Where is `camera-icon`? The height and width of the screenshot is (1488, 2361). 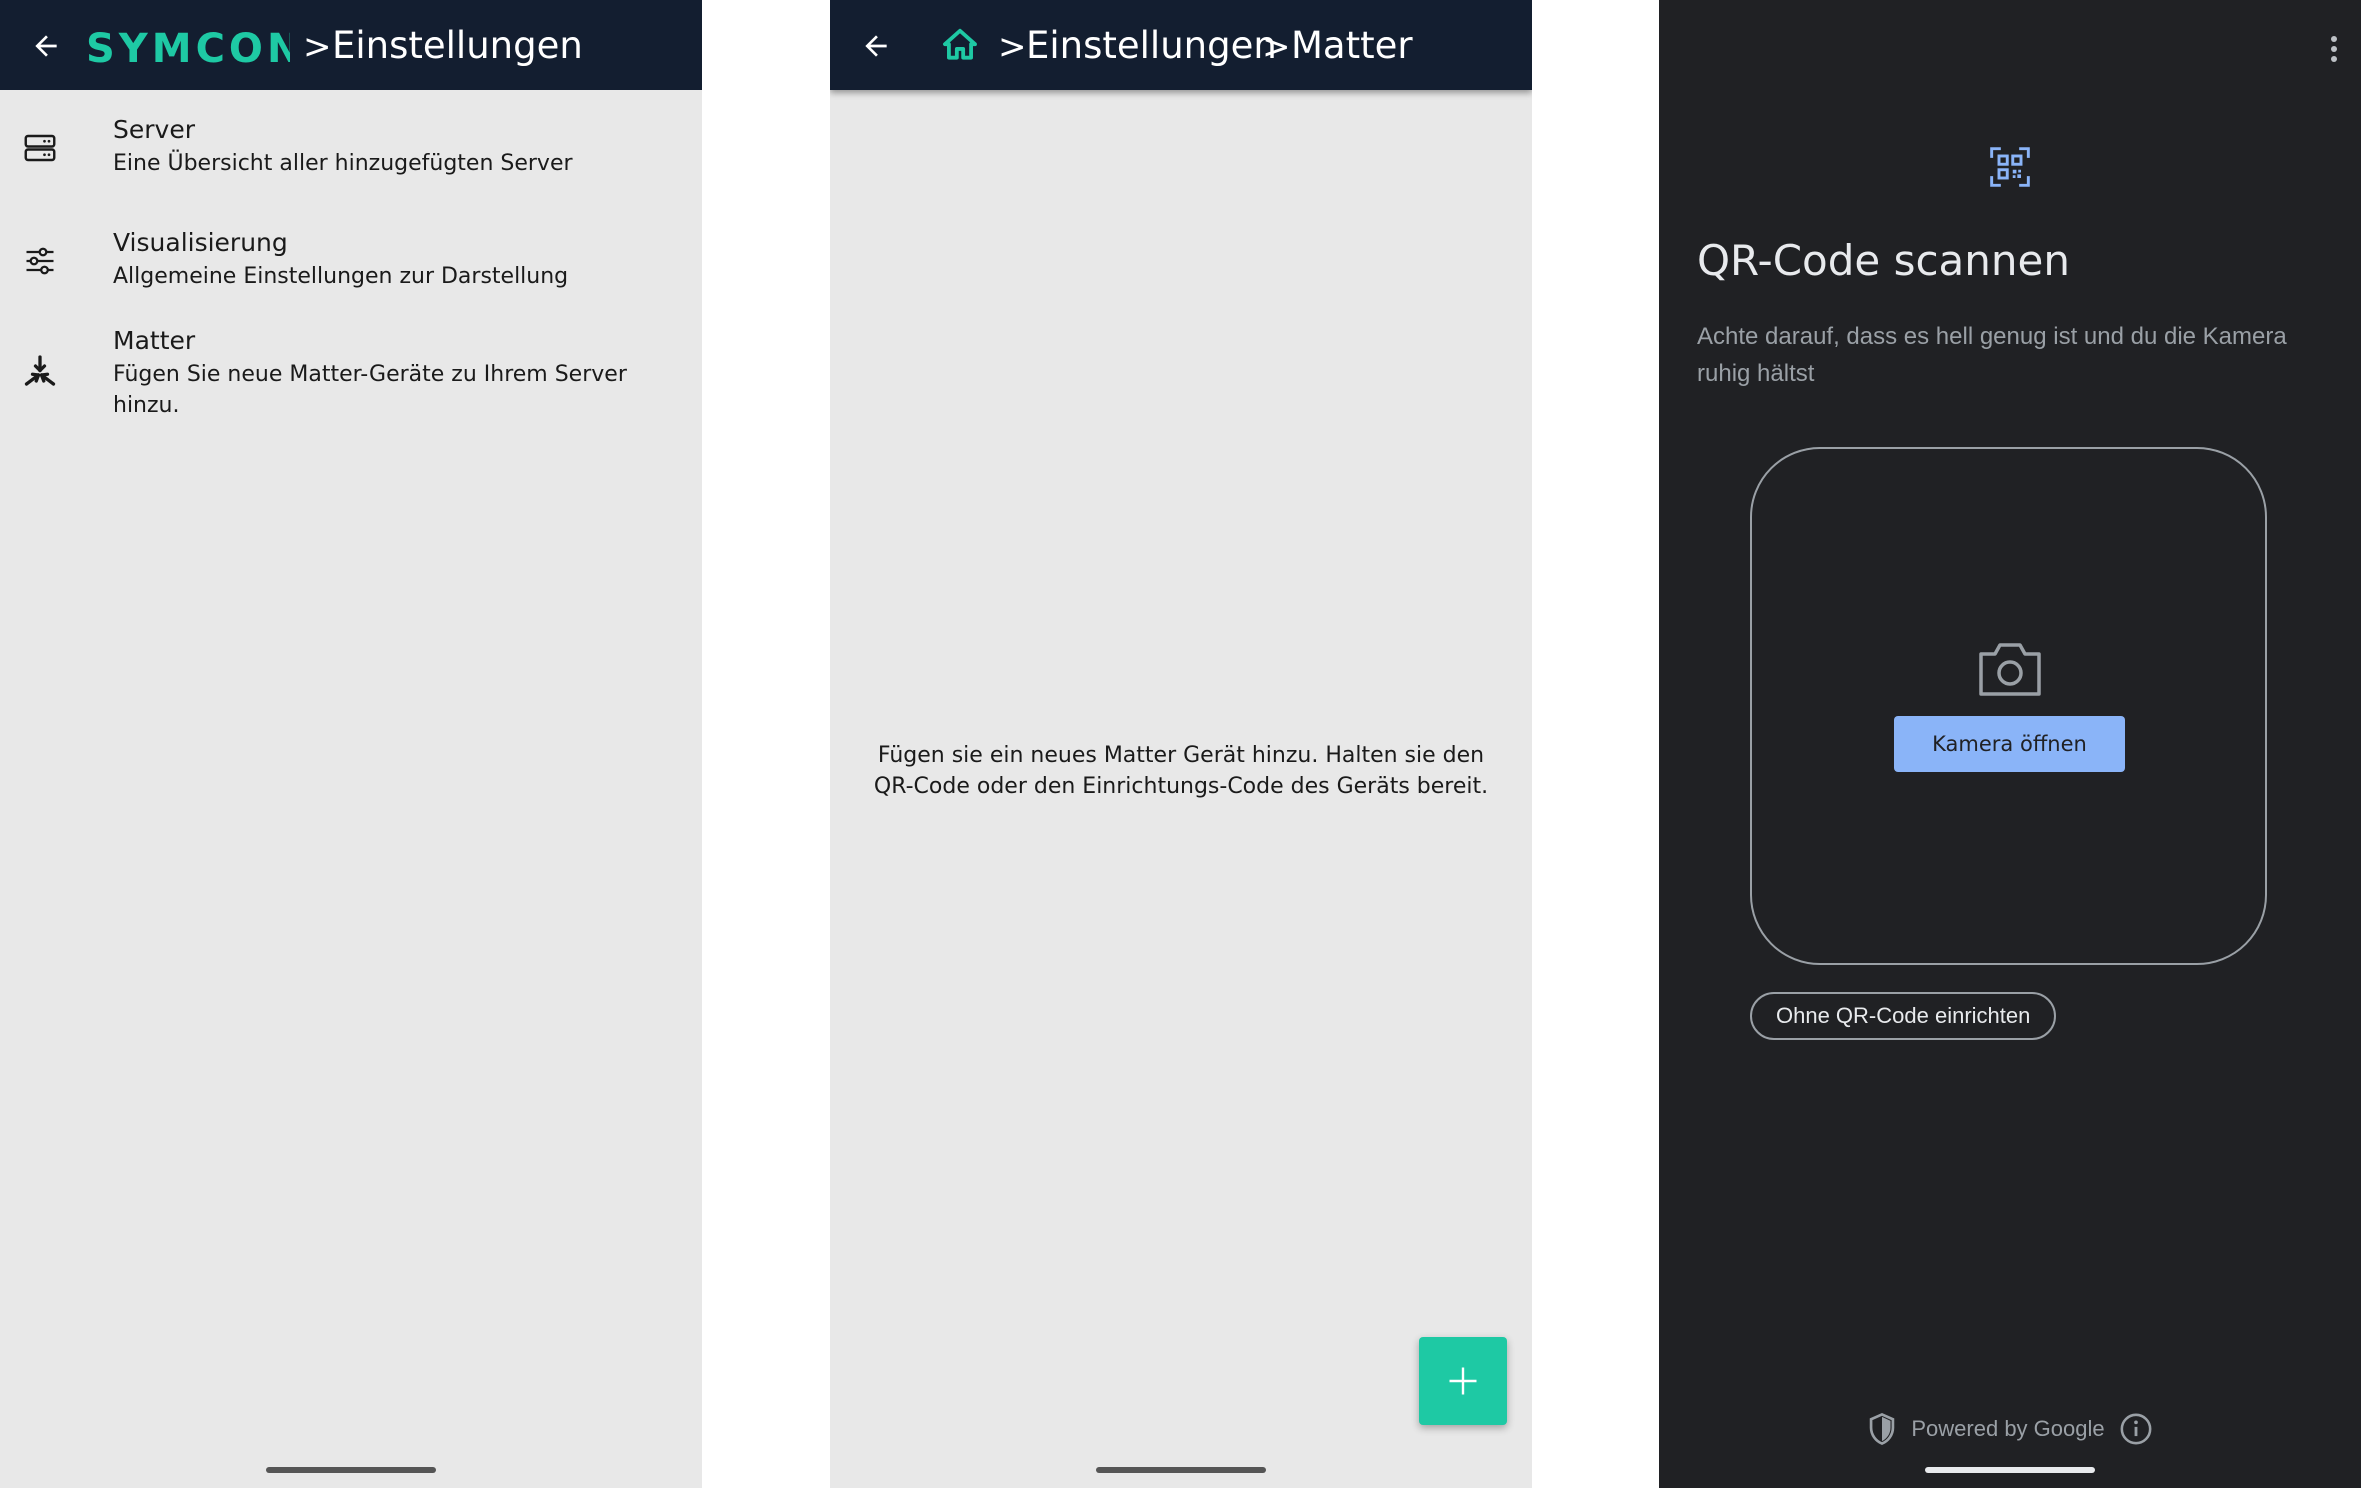
camera-icon is located at coordinates (2010, 669).